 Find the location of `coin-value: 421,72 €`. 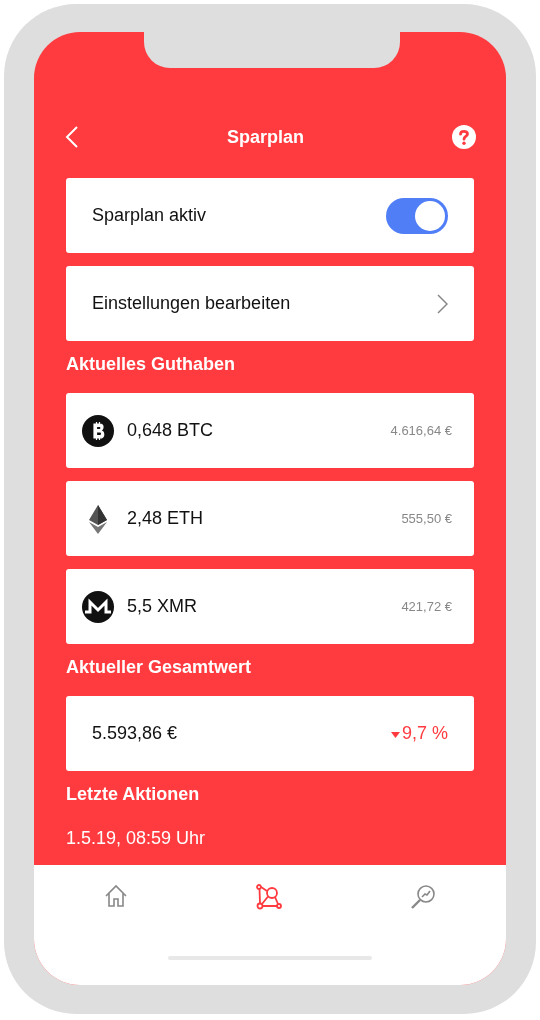

coin-value: 421,72 € is located at coordinates (426, 606).